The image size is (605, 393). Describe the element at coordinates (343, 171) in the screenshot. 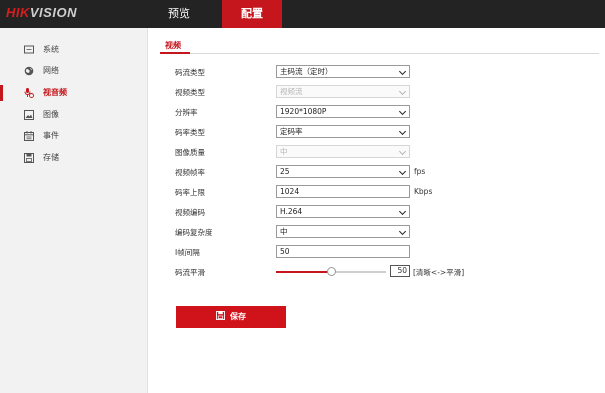

I see `frame-rate-select: 25` at that location.